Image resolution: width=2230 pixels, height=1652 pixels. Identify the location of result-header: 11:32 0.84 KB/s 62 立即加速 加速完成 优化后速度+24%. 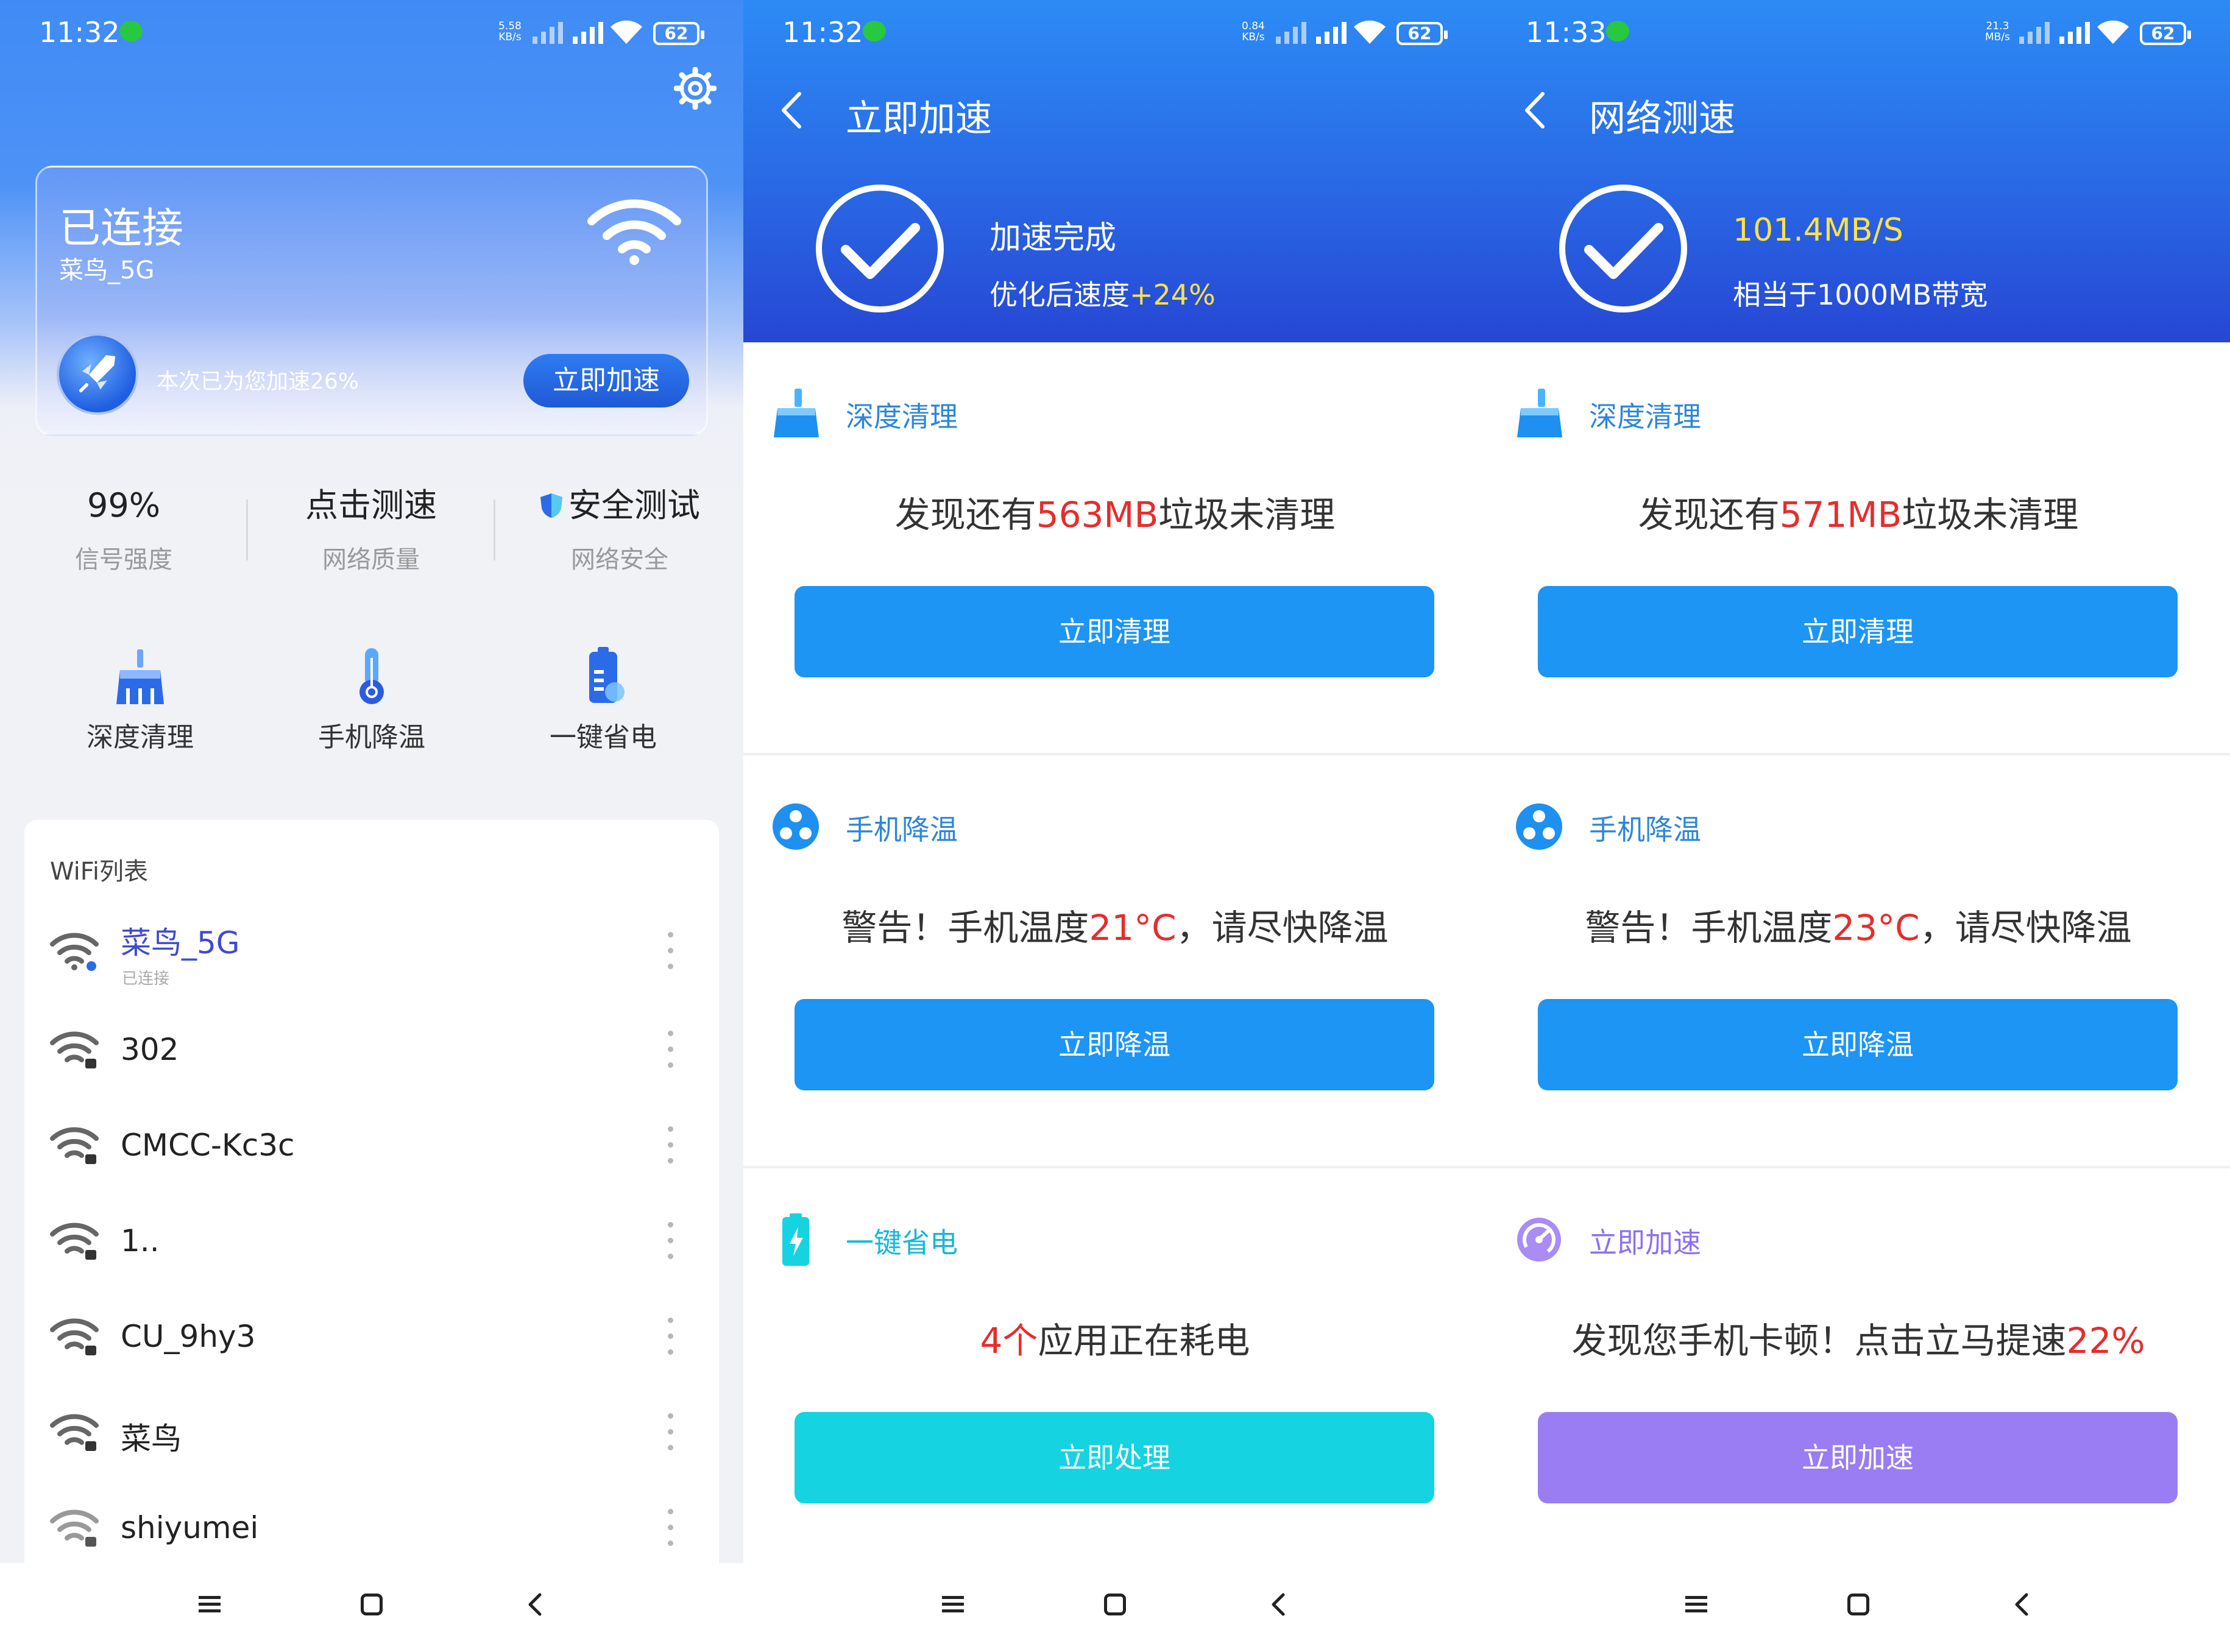
(1115, 171).